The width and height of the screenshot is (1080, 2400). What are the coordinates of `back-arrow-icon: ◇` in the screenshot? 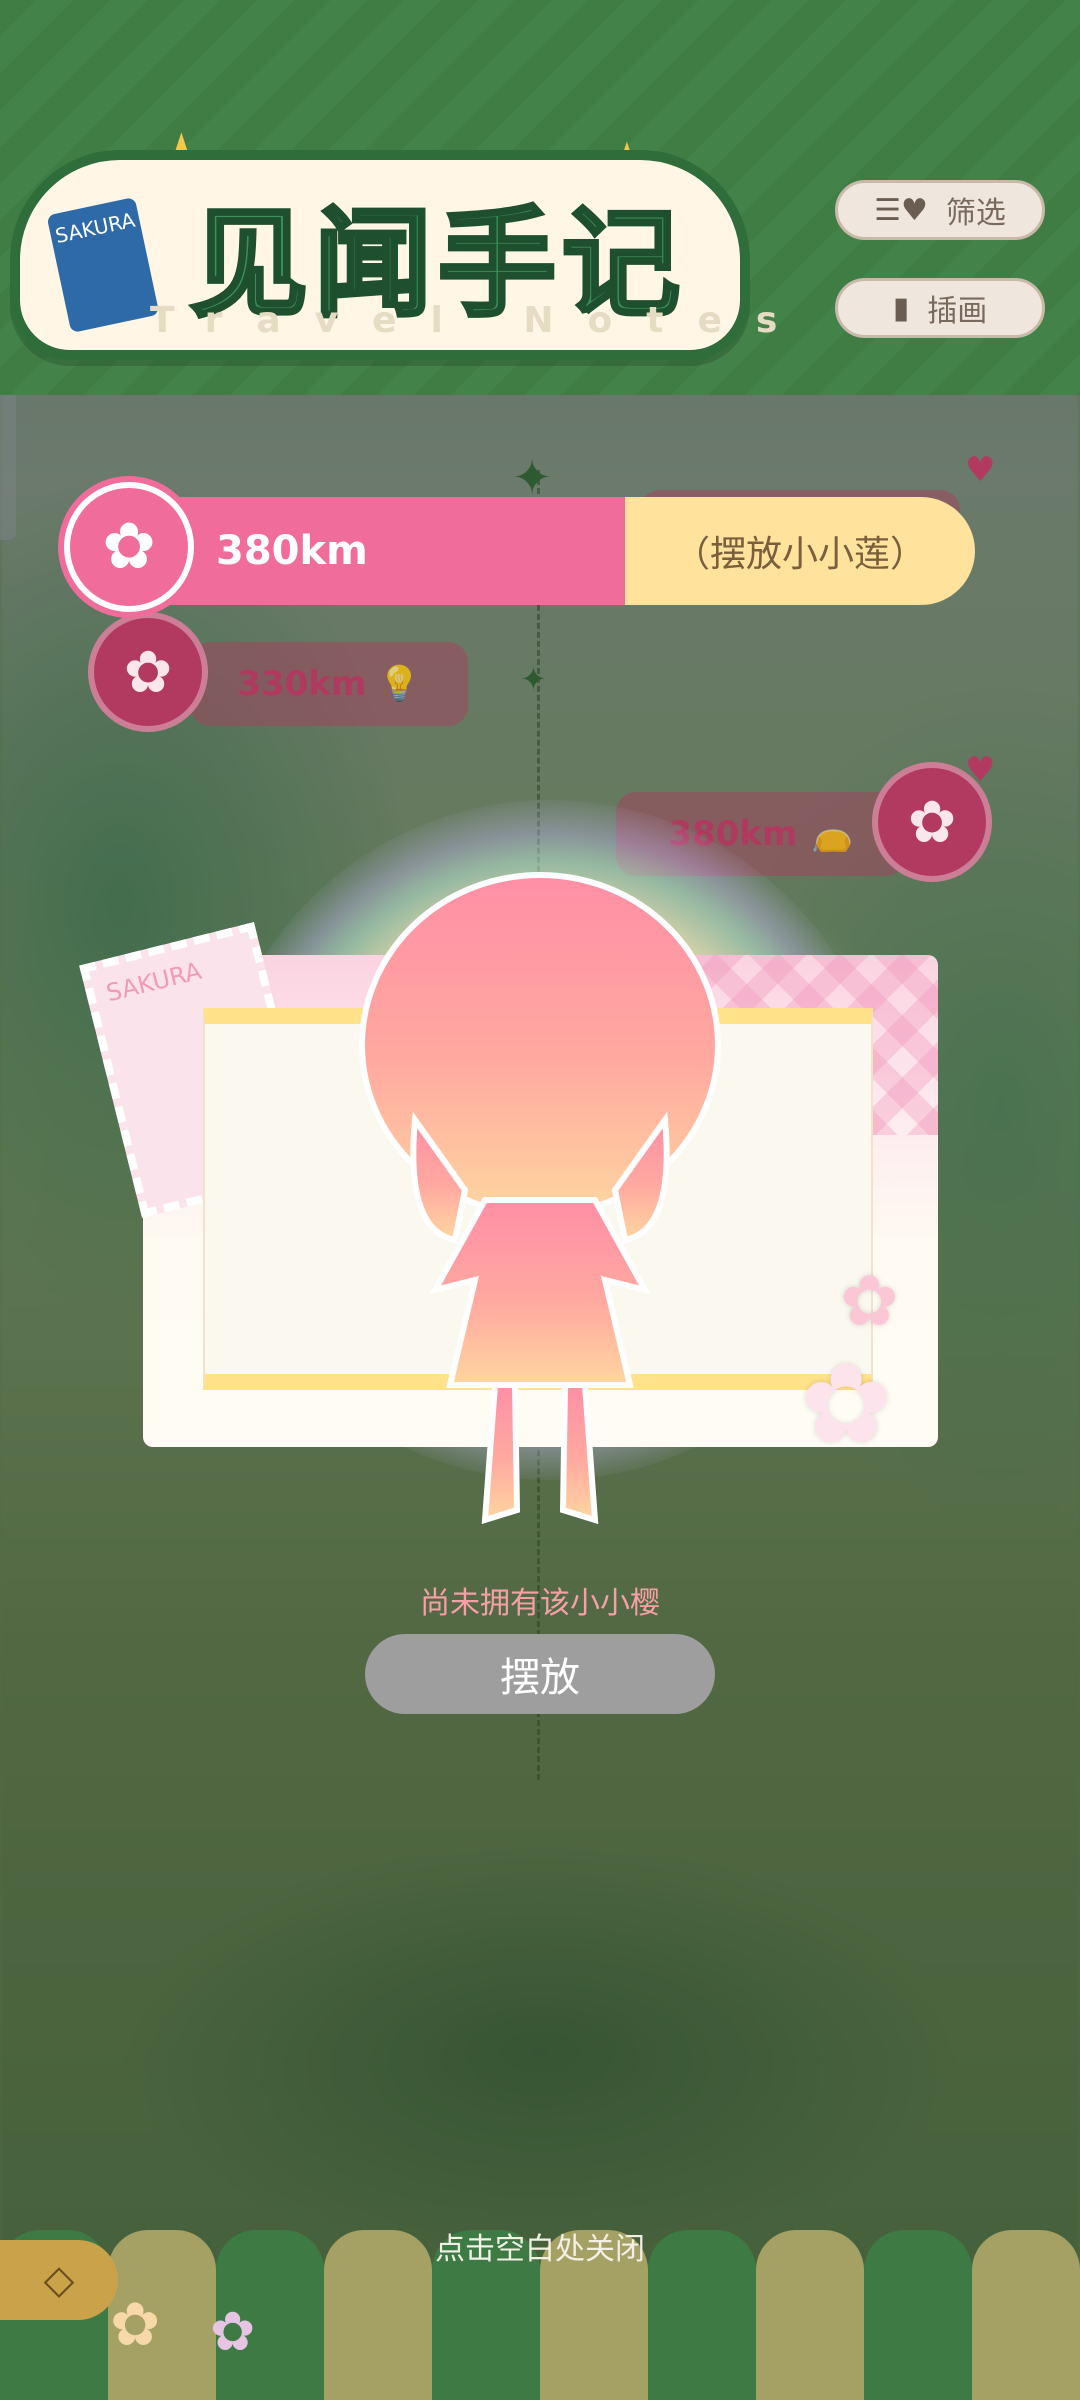 It's located at (59, 2280).